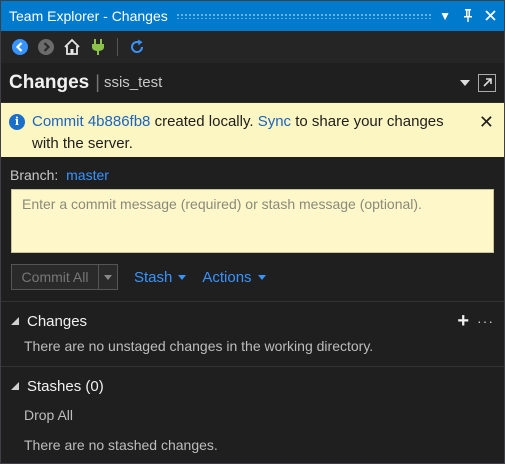  What do you see at coordinates (274, 121) in the screenshot?
I see `sync-link: Sync` at bounding box center [274, 121].